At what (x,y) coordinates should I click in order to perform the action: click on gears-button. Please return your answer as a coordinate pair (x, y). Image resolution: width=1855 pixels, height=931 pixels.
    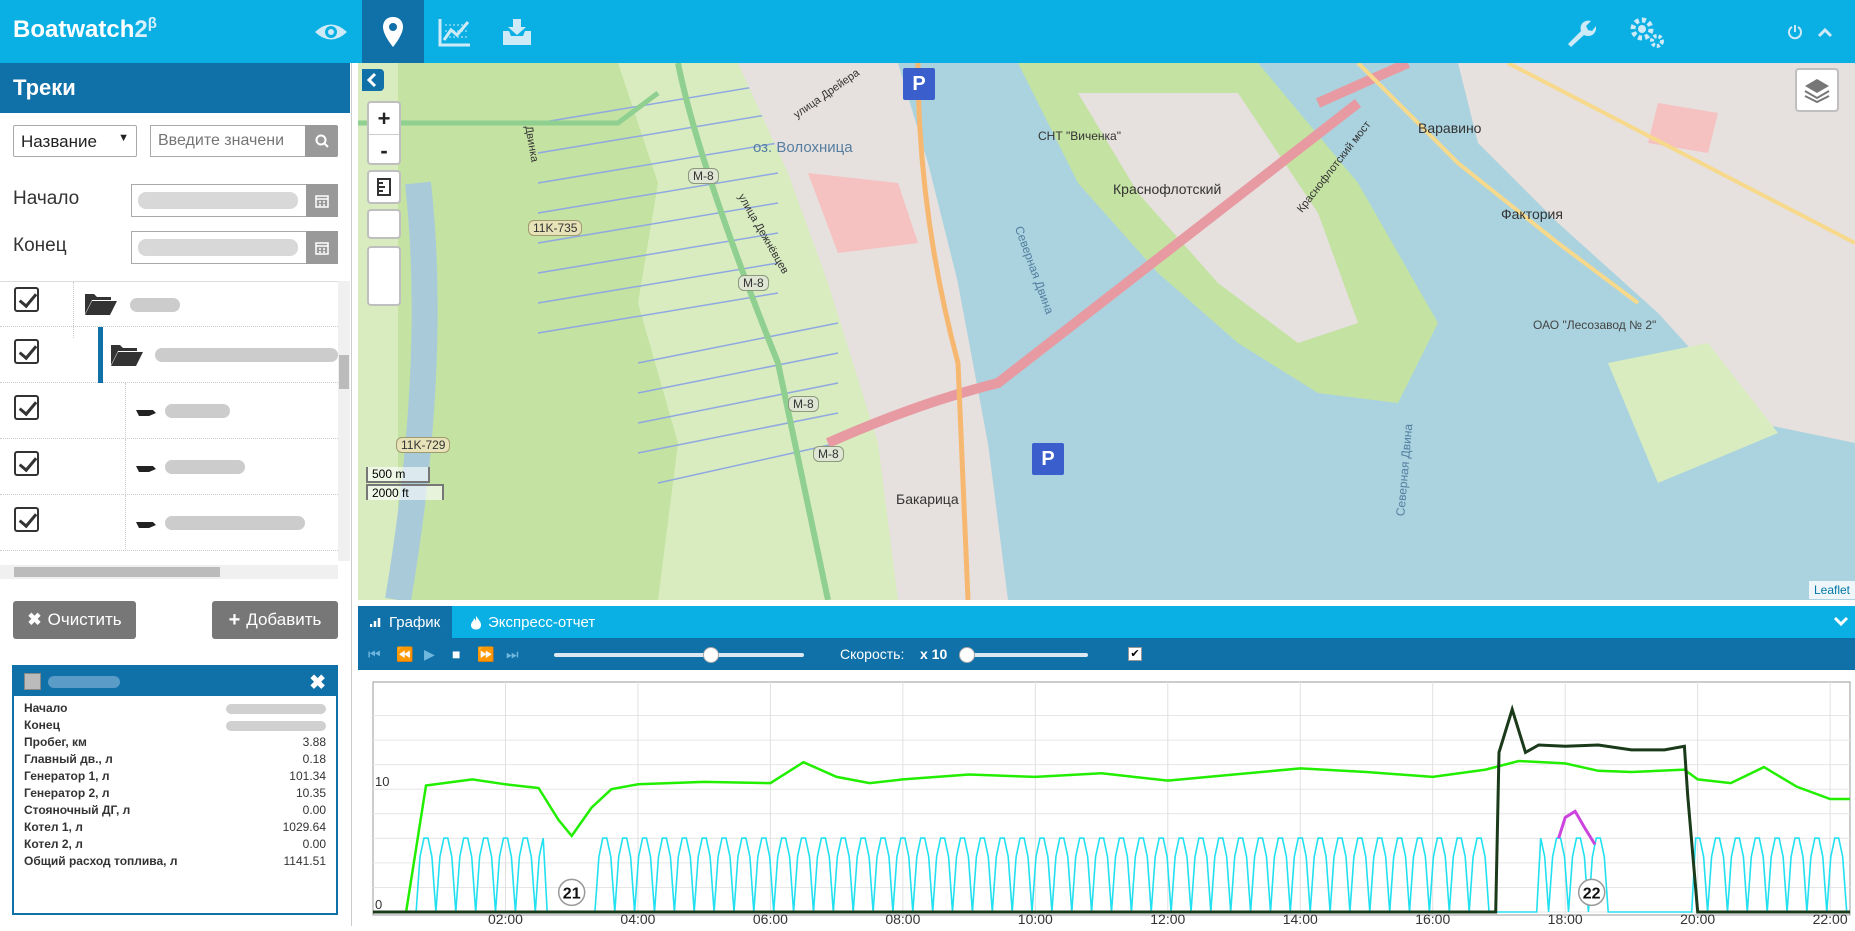
    Looking at the image, I should click on (1647, 31).